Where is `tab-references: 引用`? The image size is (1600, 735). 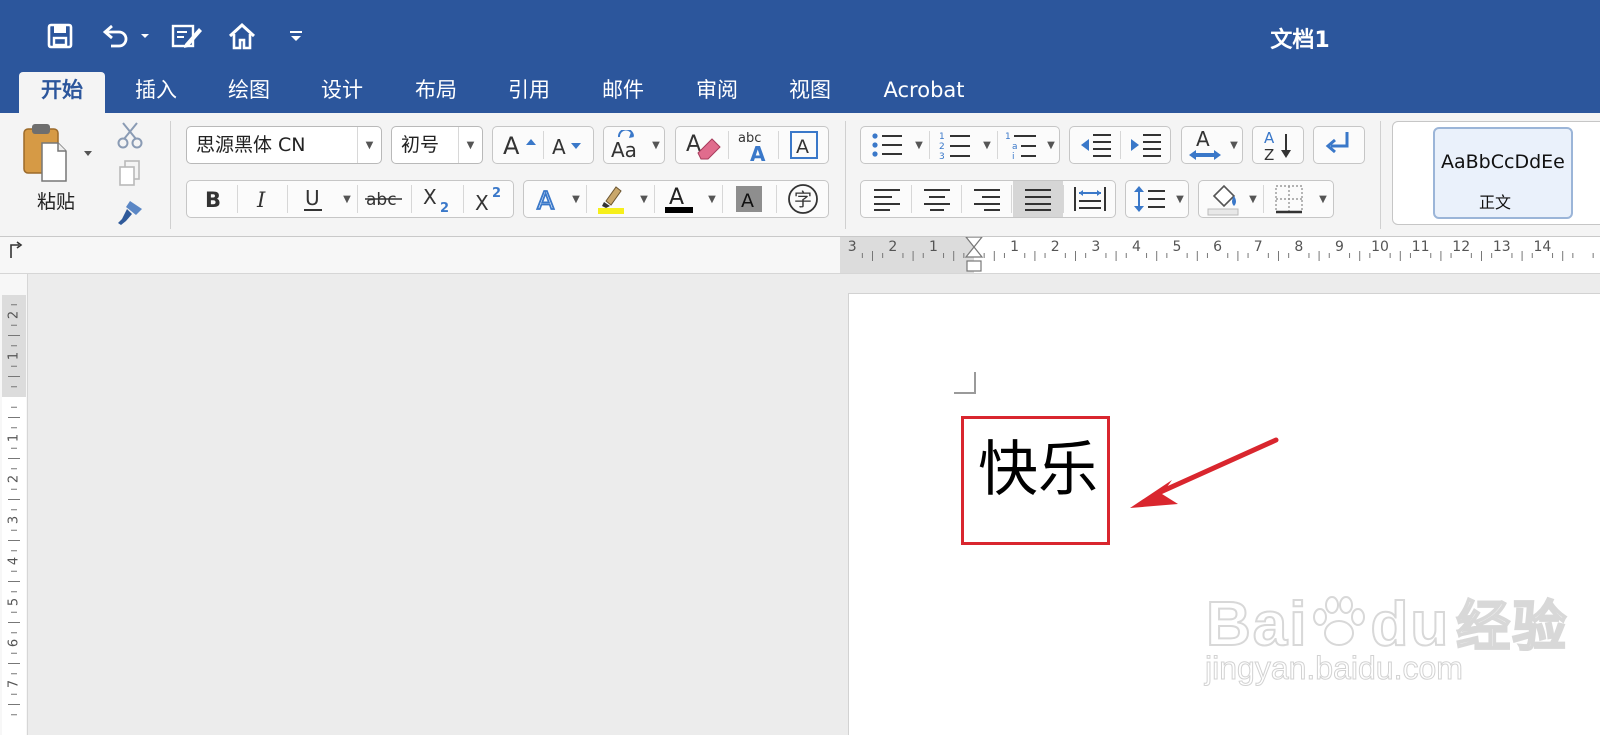 tab-references: 引用 is located at coordinates (529, 92).